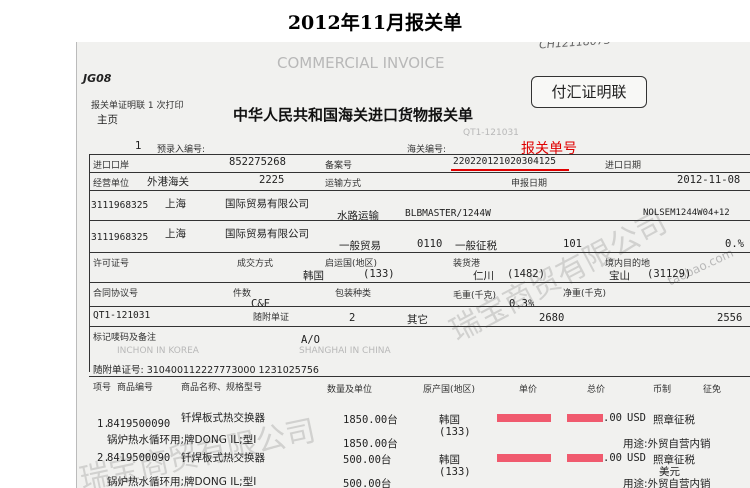  I want to click on vessel-value: BLBMASTER/1244W, so click(448, 213).